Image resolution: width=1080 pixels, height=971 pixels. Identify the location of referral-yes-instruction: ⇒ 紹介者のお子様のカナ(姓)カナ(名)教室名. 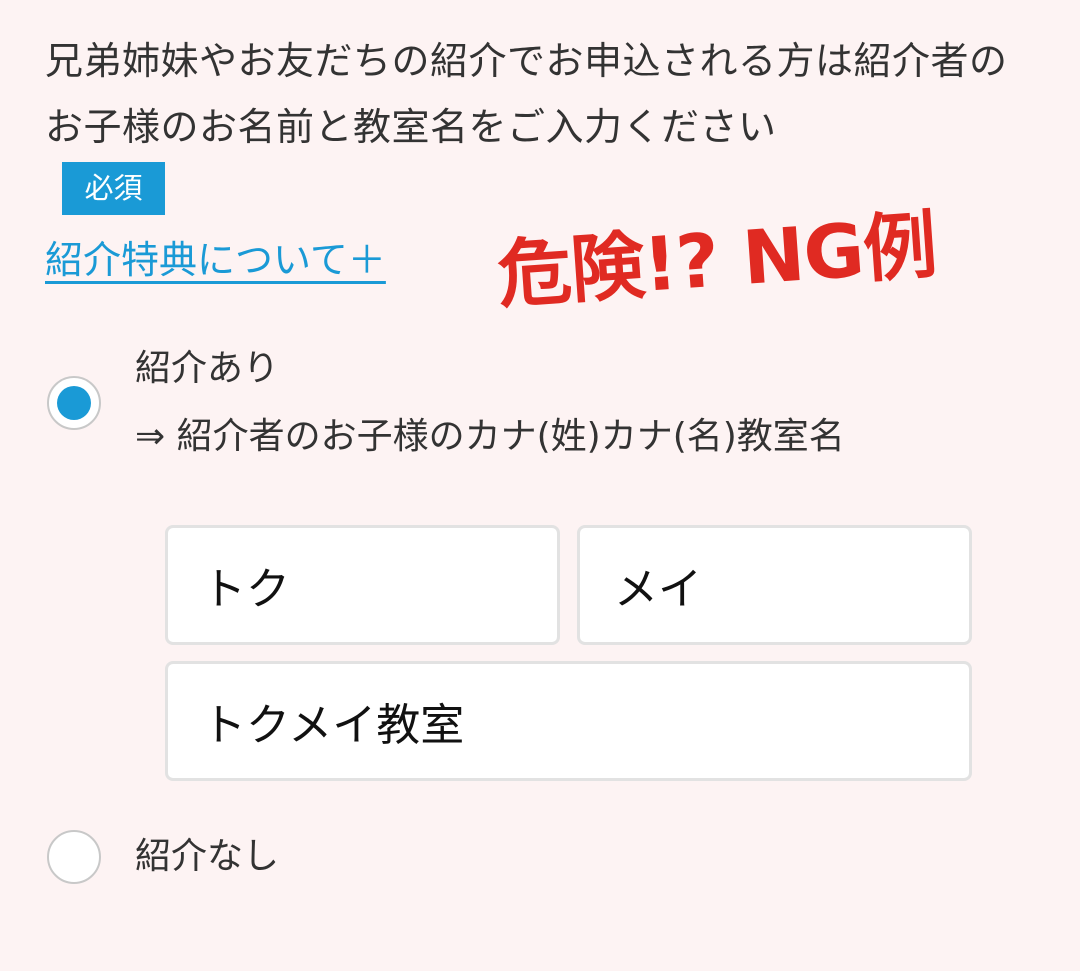
(490, 436).